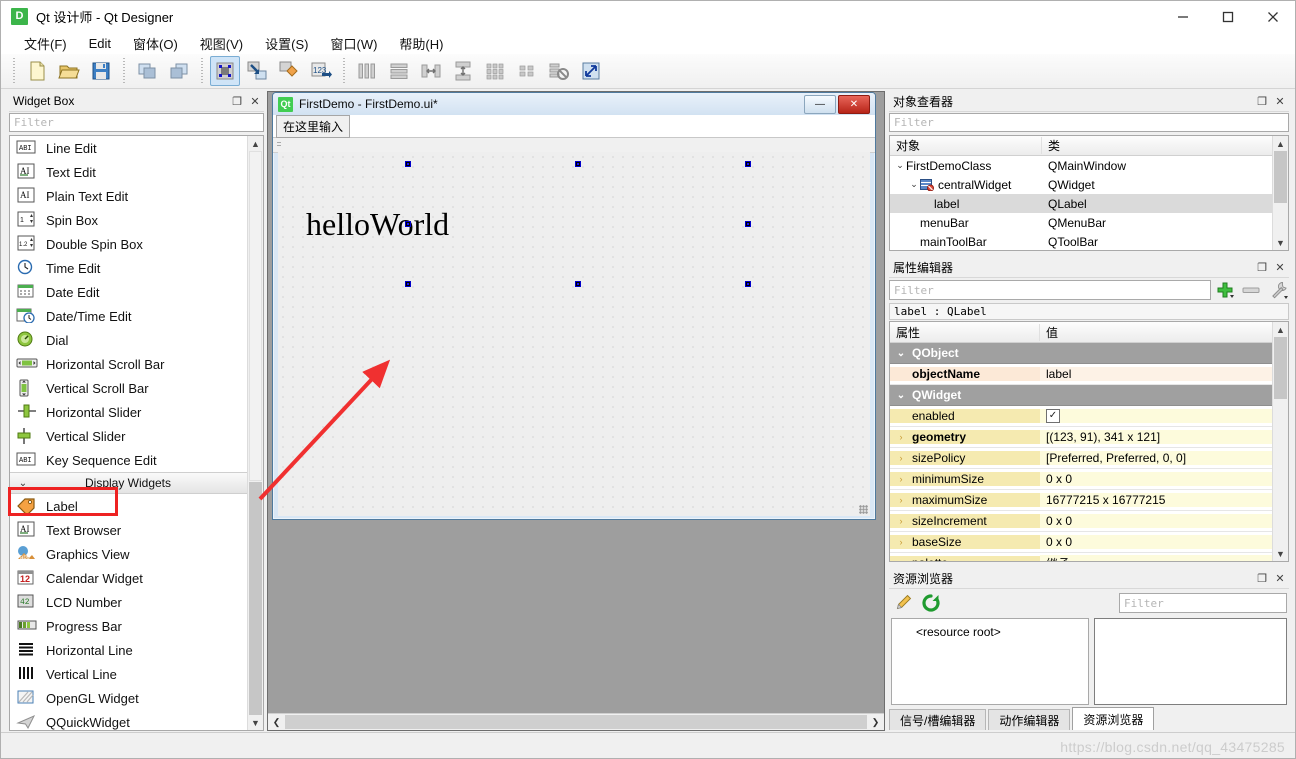 Image resolution: width=1296 pixels, height=759 pixels. I want to click on resize-handle-bottom-right, so click(748, 284).